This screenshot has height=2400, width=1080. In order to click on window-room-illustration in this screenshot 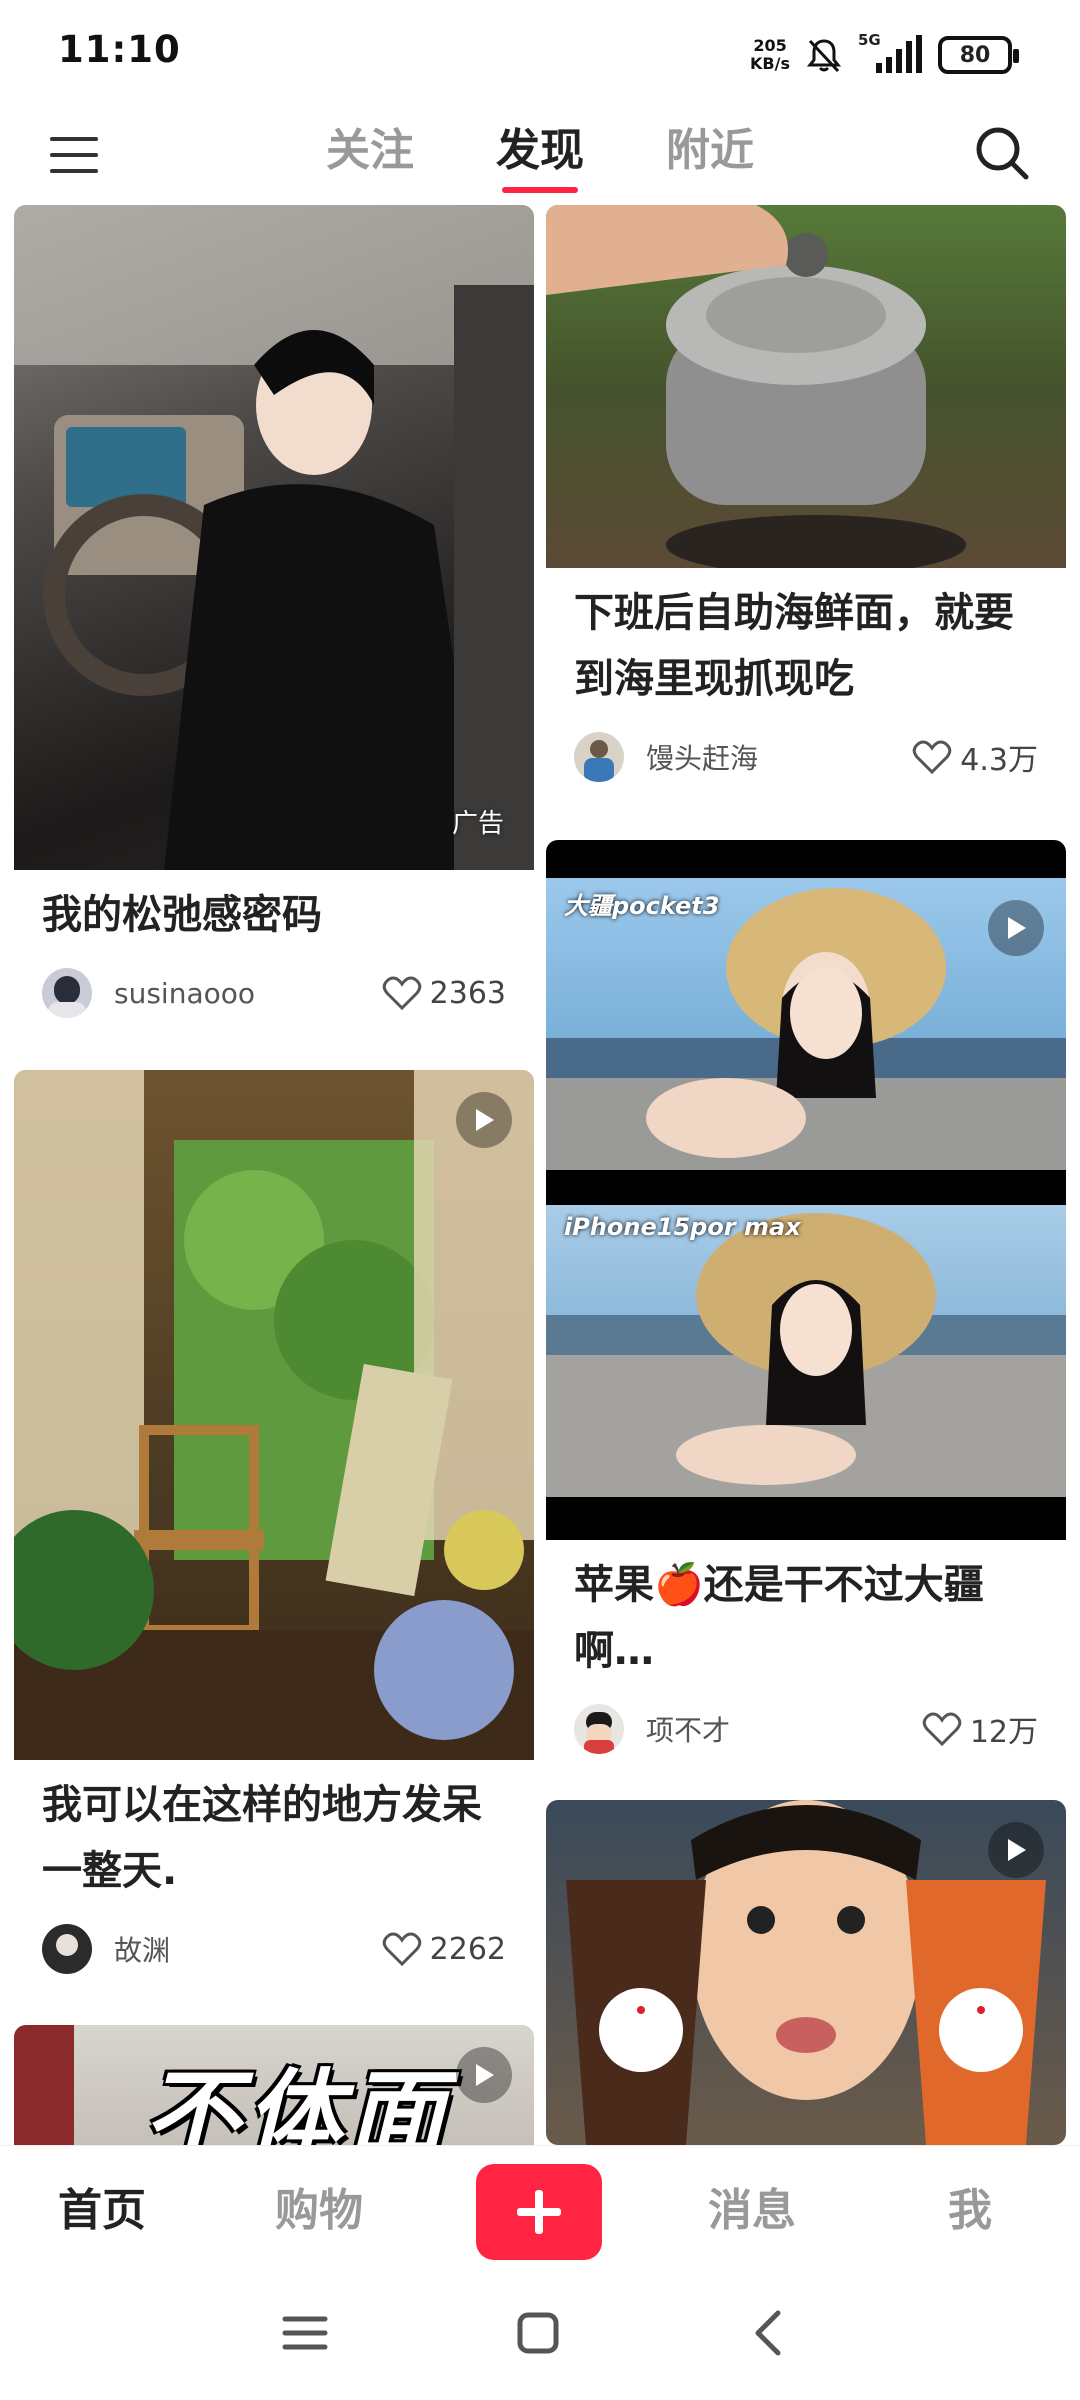, I will do `click(274, 1415)`.